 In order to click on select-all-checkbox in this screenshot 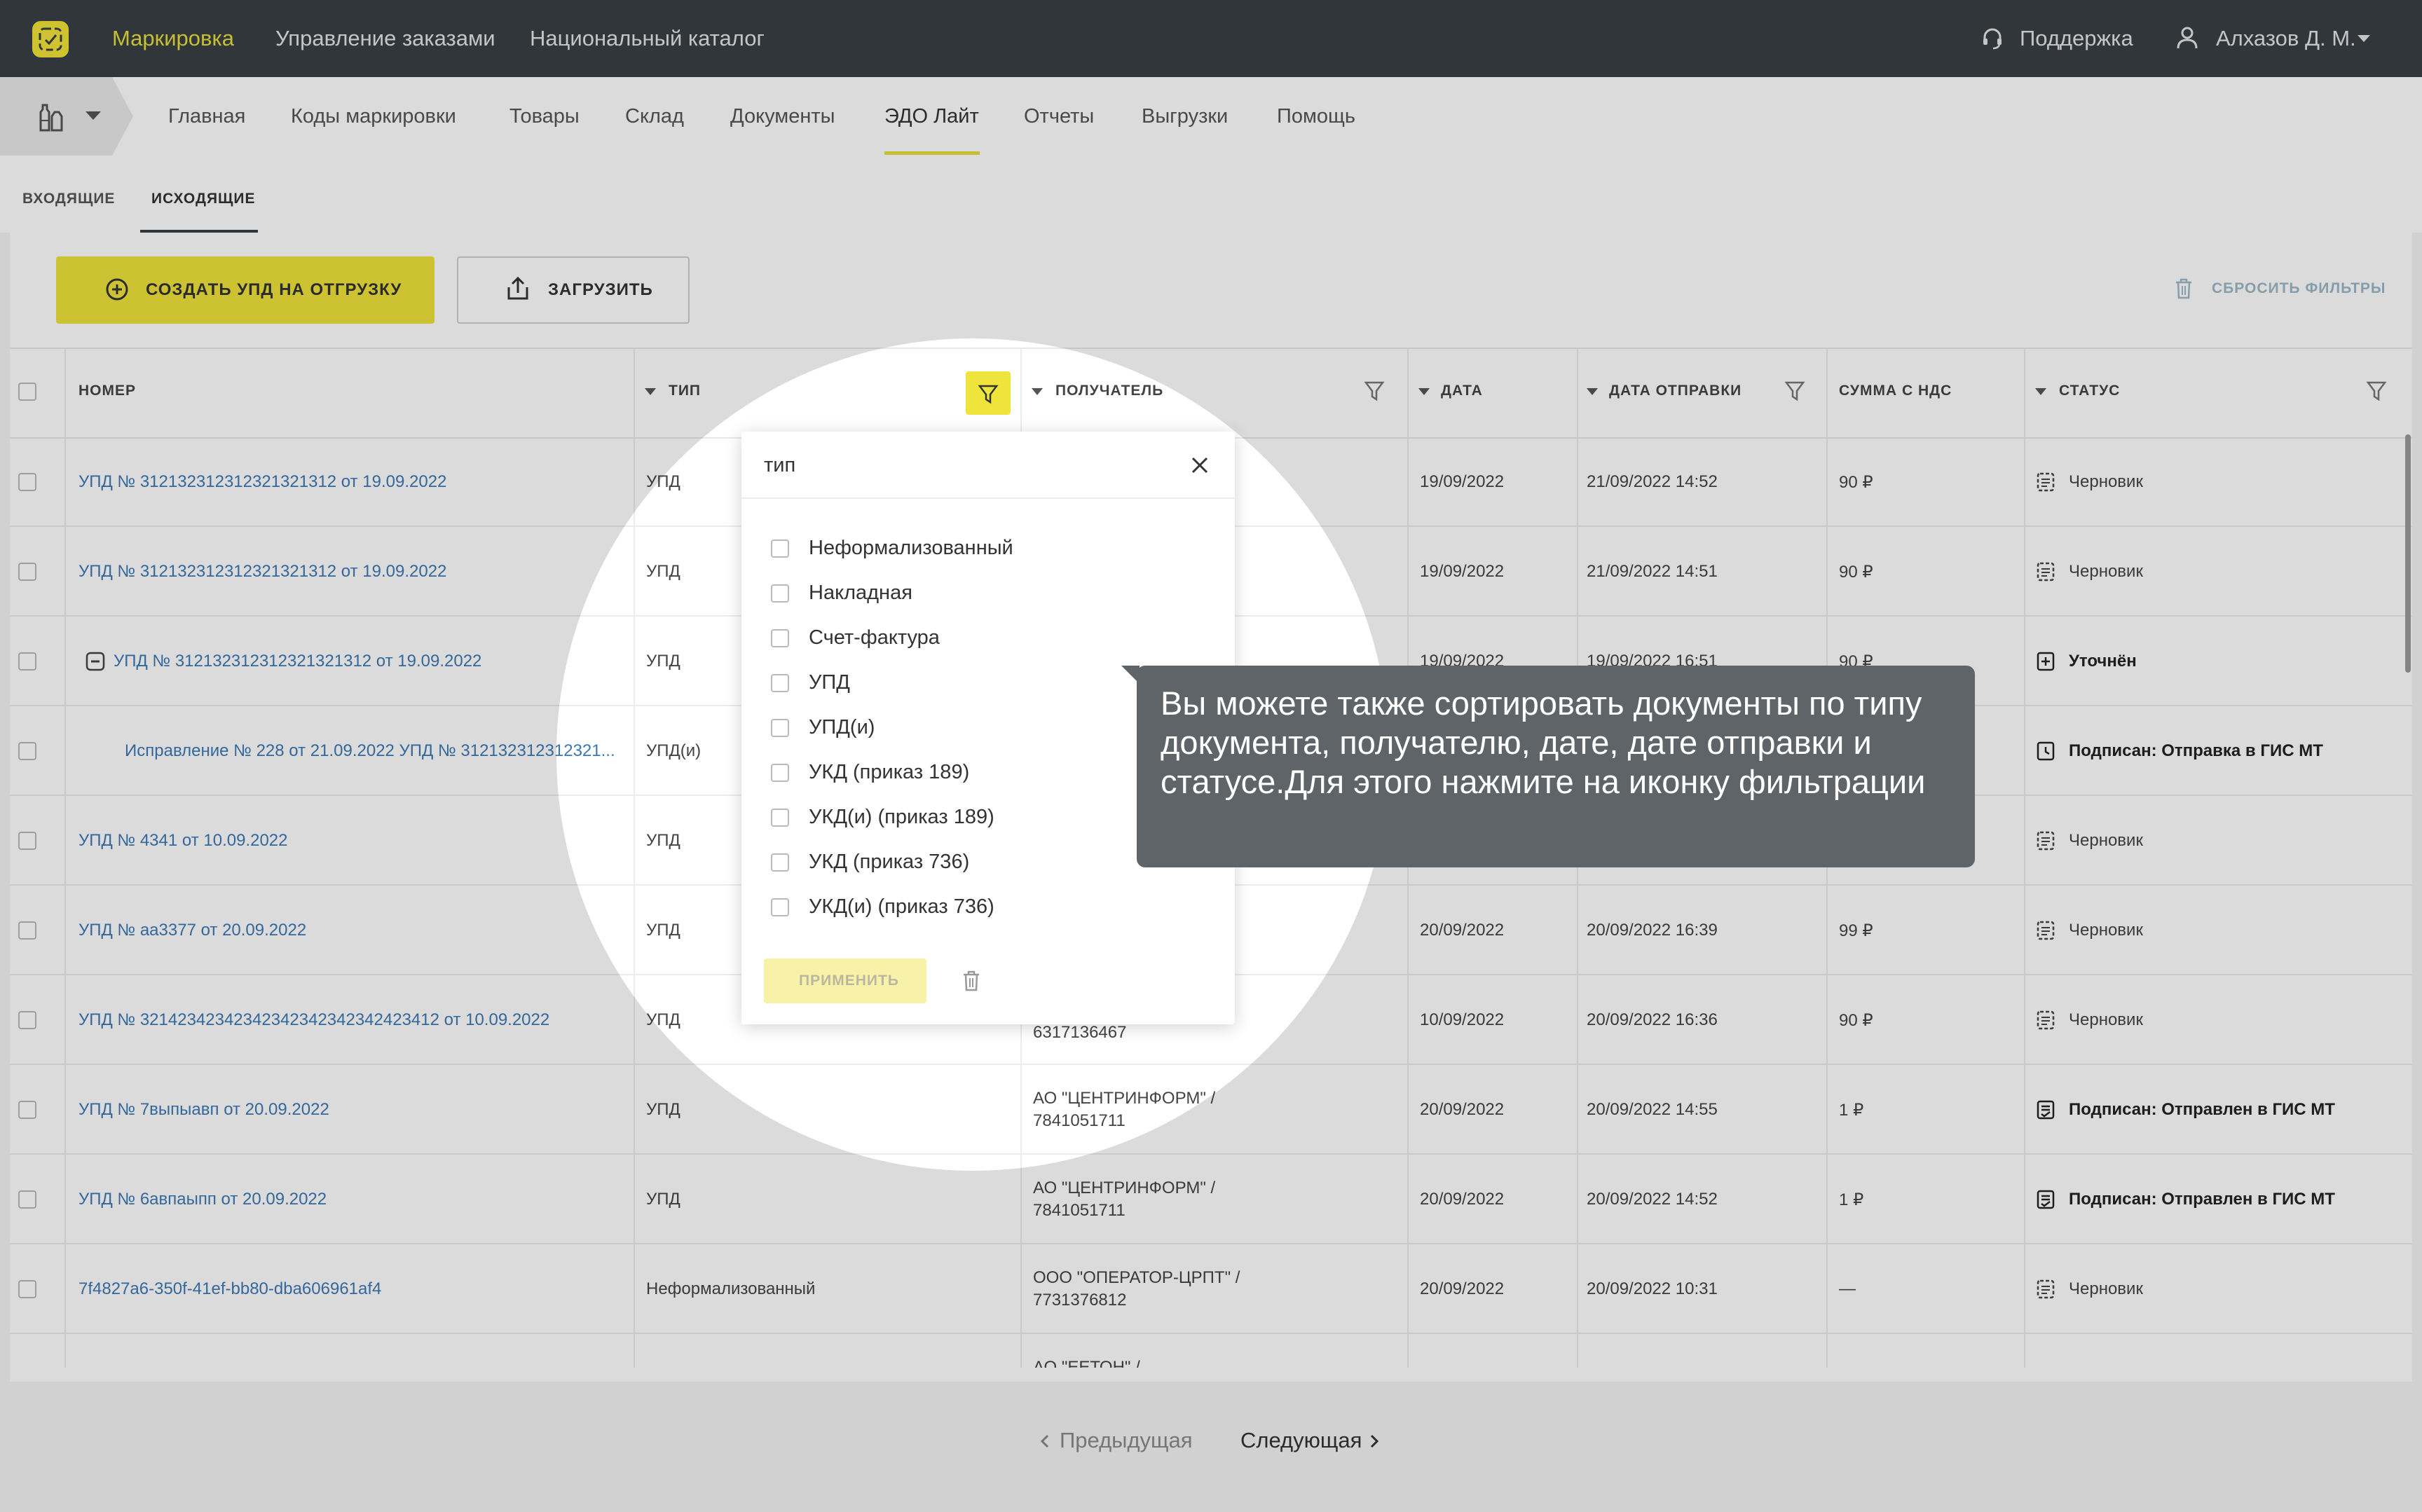, I will do `click(27, 392)`.